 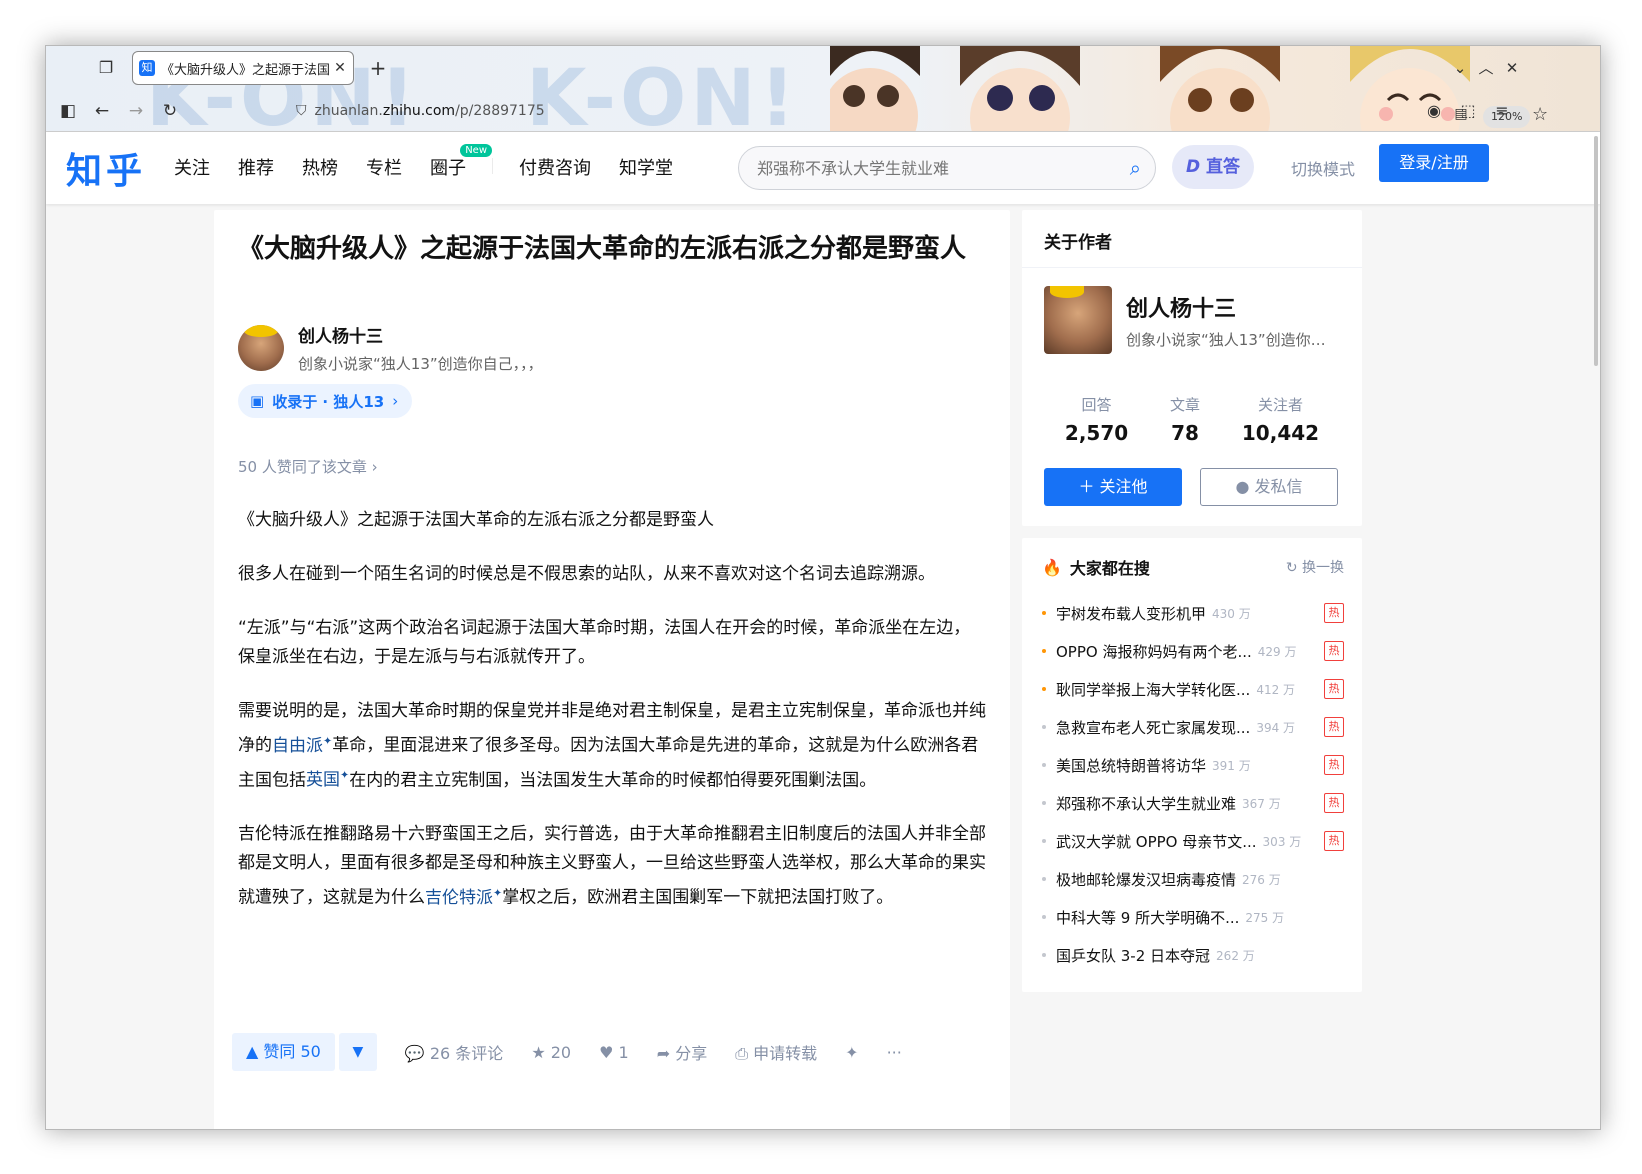 What do you see at coordinates (1185, 419) in the screenshot?
I see `stat-articles: 文章 78` at bounding box center [1185, 419].